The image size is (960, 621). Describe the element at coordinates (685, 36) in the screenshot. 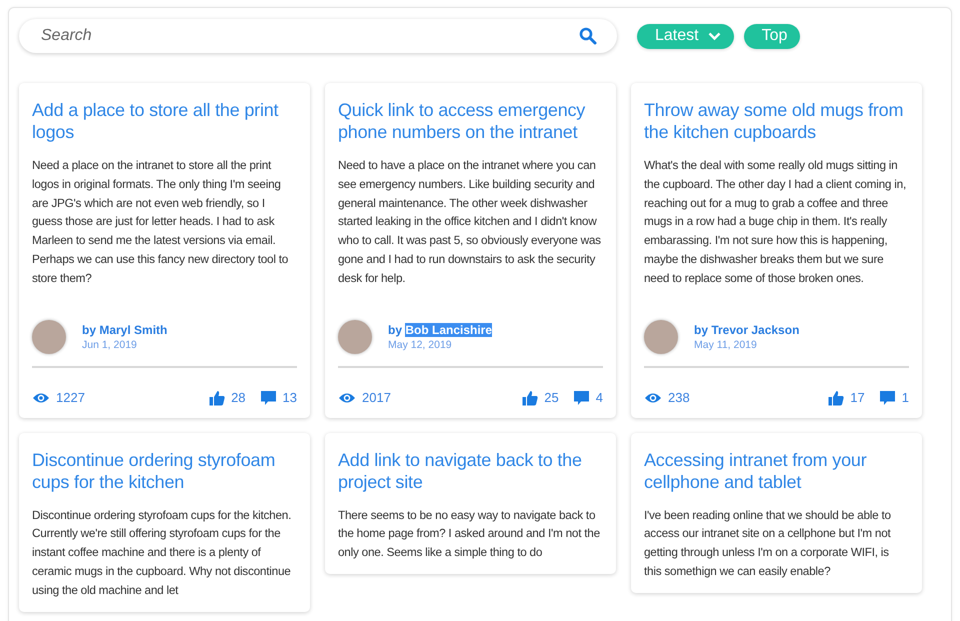

I see `sort-button: Latest` at that location.